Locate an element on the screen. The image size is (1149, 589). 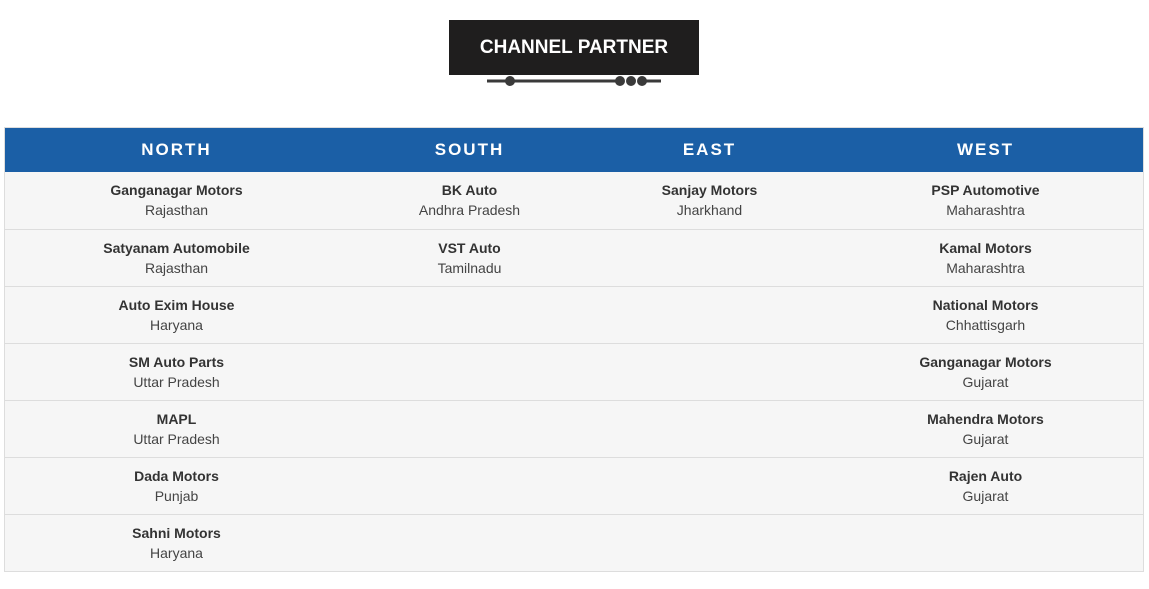
partner-name: PSP Automotive is located at coordinates (985, 190).